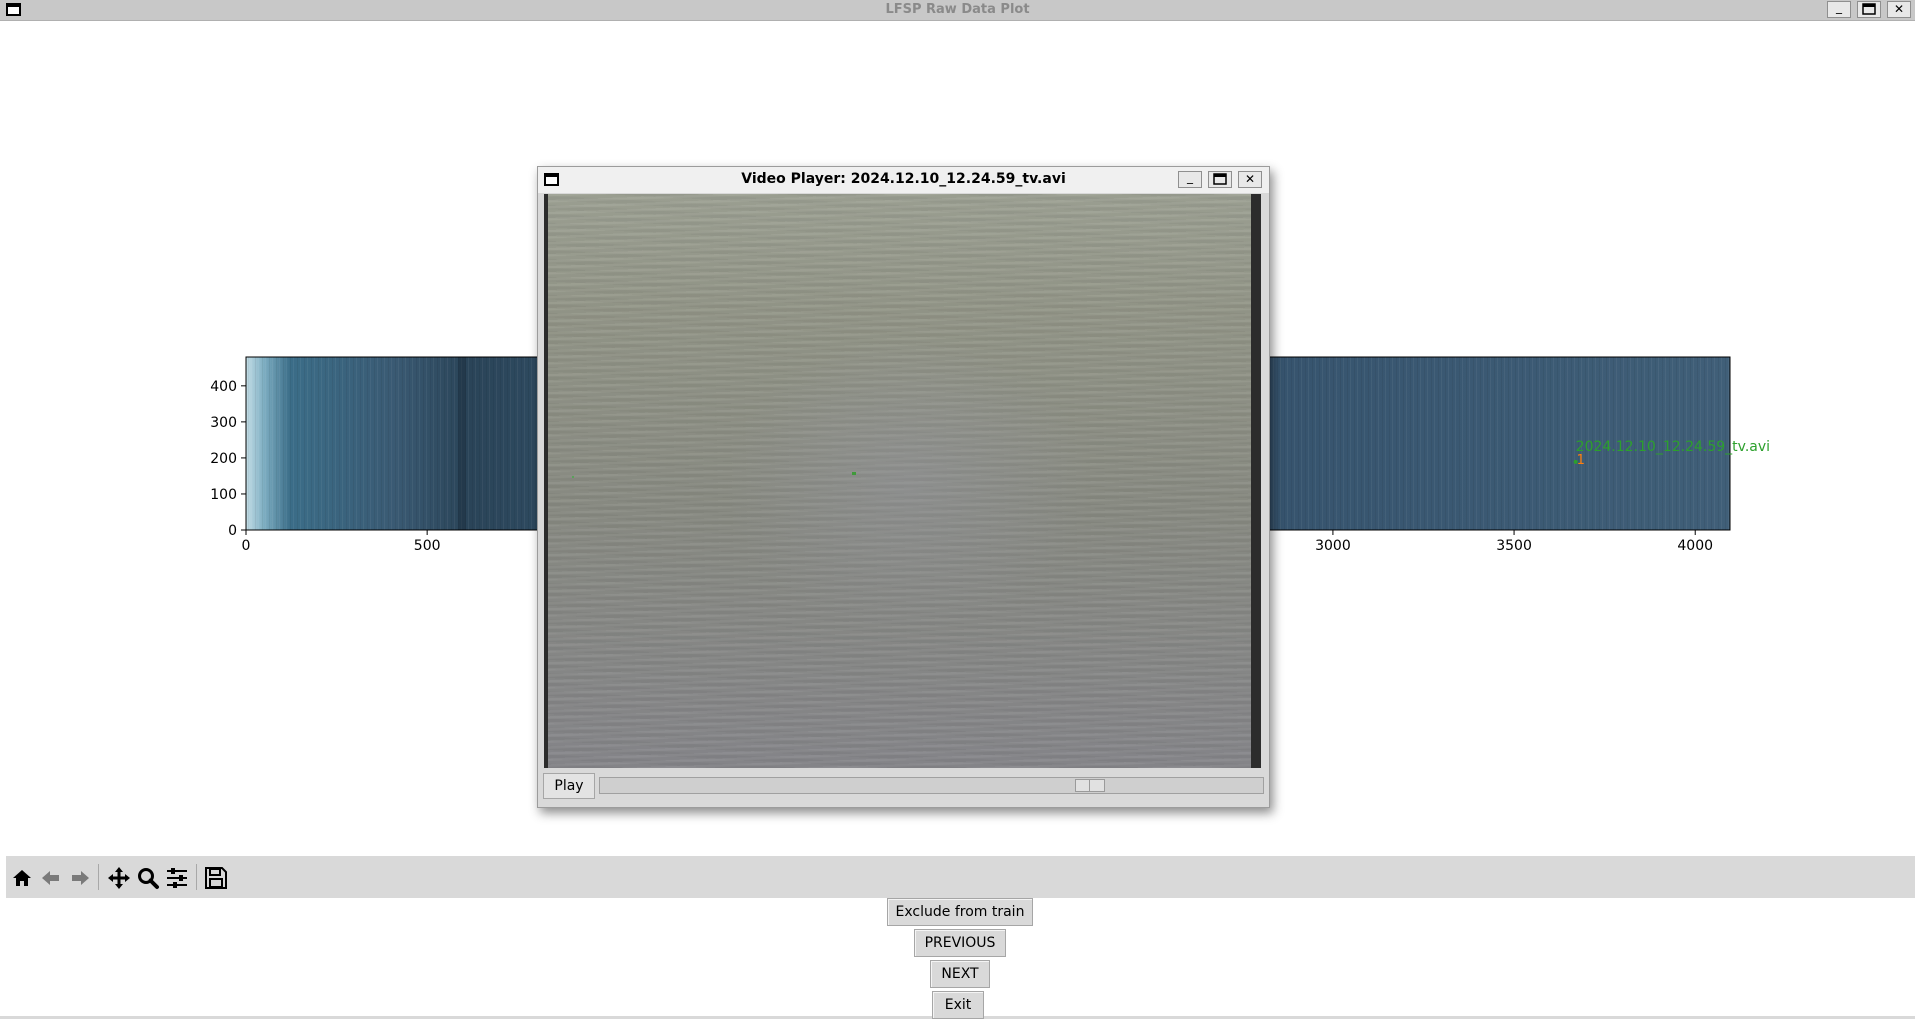 Image resolution: width=1915 pixels, height=1019 pixels. Describe the element at coordinates (1695, 546) in the screenshot. I see `x-tick-label: 4000` at that location.